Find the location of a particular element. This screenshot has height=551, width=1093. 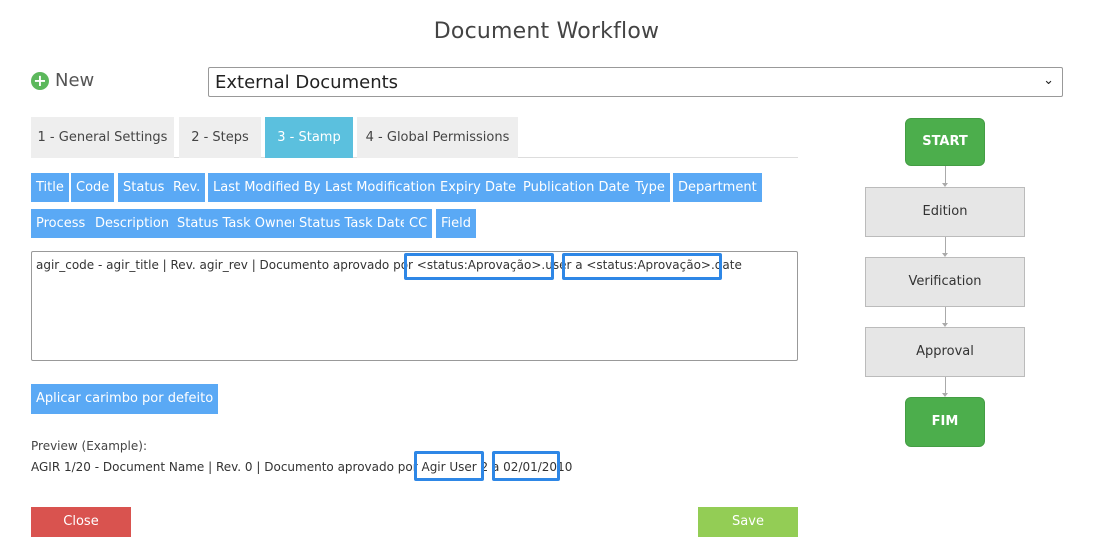

field-chip-cc: CC is located at coordinates (418, 223).